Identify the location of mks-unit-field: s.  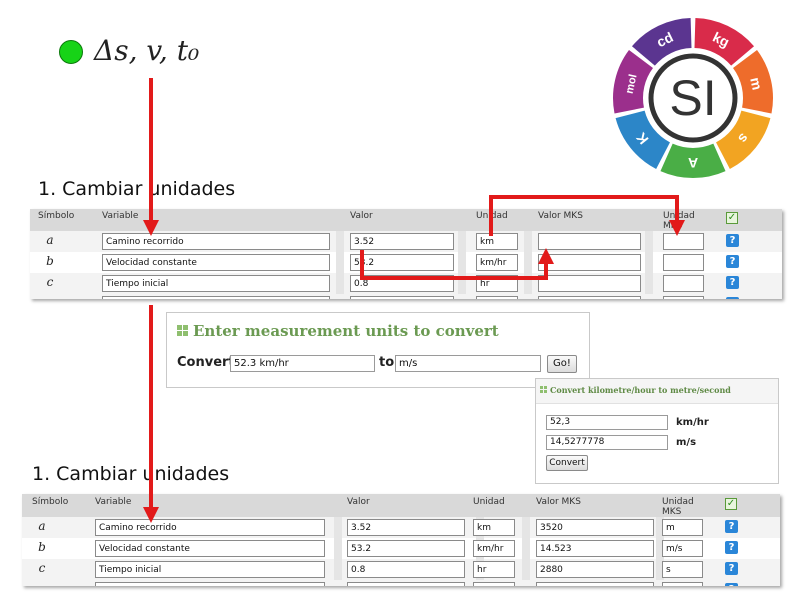
(682, 569).